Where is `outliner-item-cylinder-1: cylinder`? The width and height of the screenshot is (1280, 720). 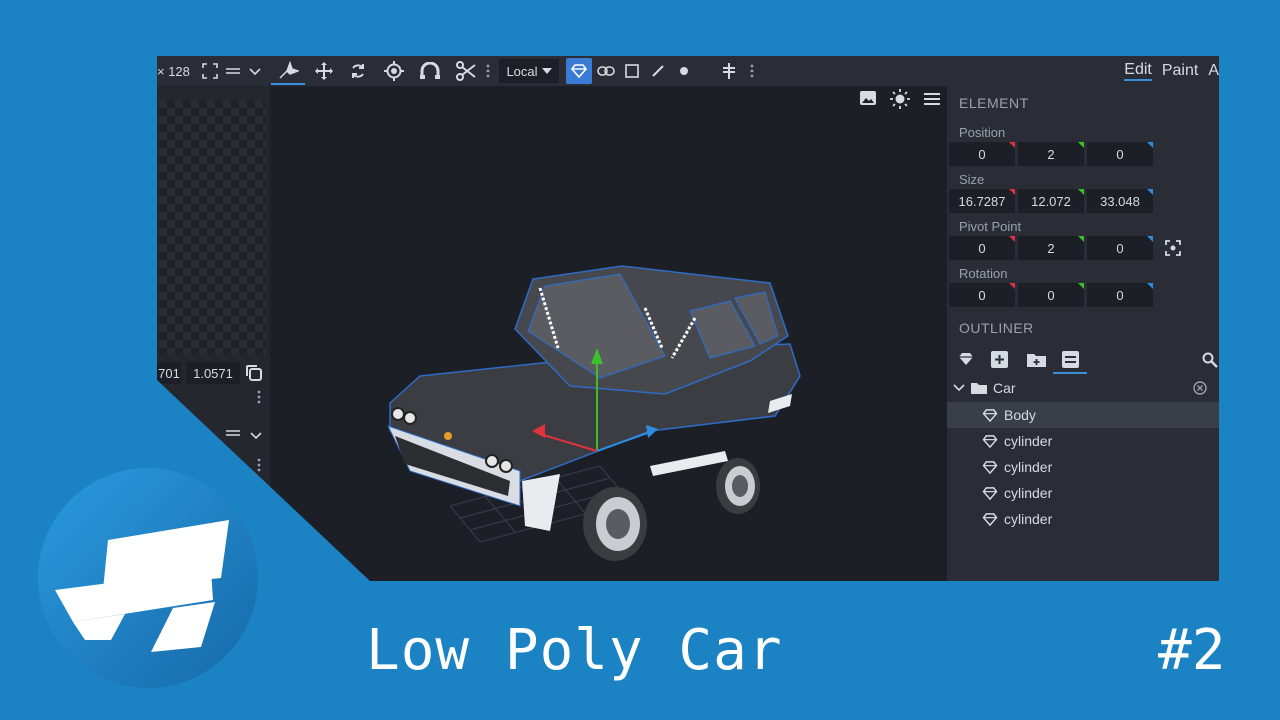
outliner-item-cylinder-1: cylinder is located at coordinates (1083, 441).